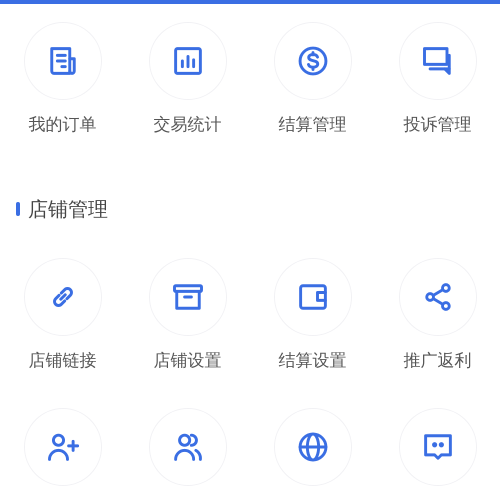 This screenshot has height=500, width=500. I want to click on tile-label: 店铺链接, so click(62, 361).